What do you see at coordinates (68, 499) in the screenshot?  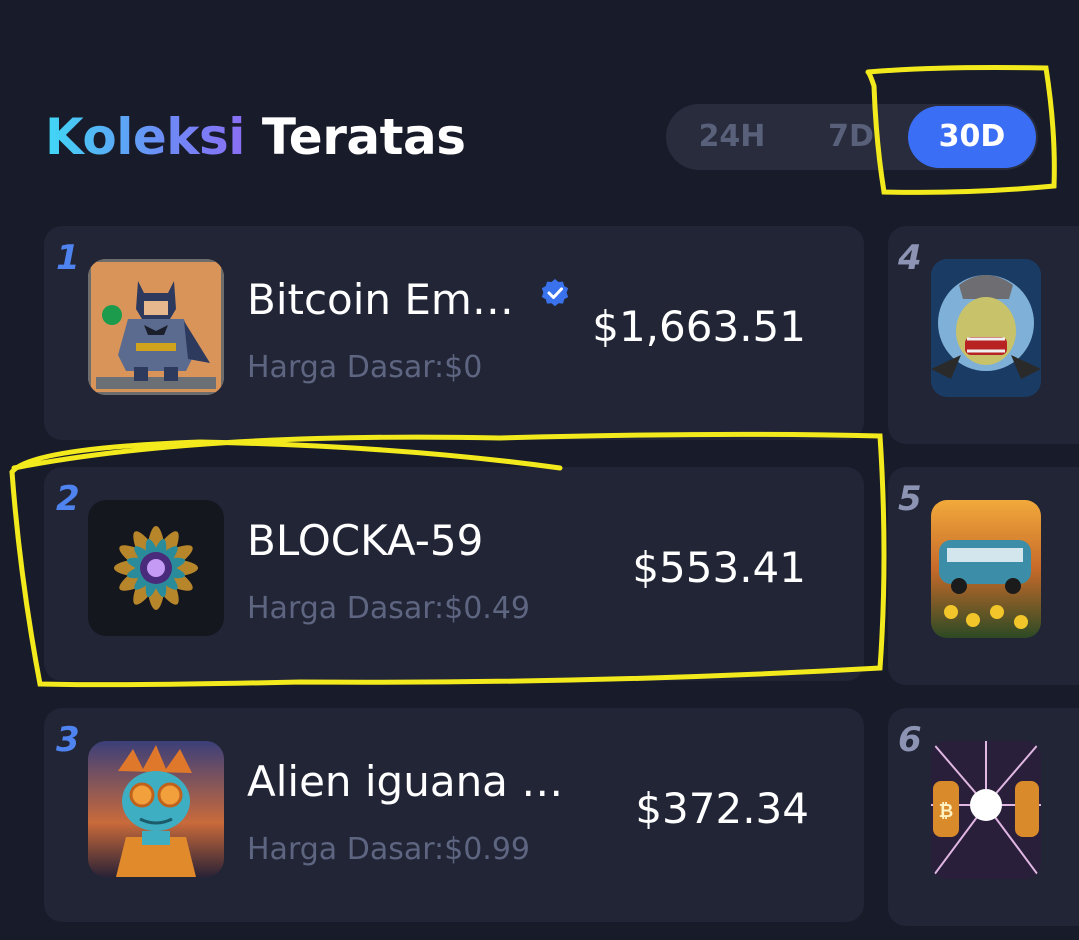 I see `rank-number: 2` at bounding box center [68, 499].